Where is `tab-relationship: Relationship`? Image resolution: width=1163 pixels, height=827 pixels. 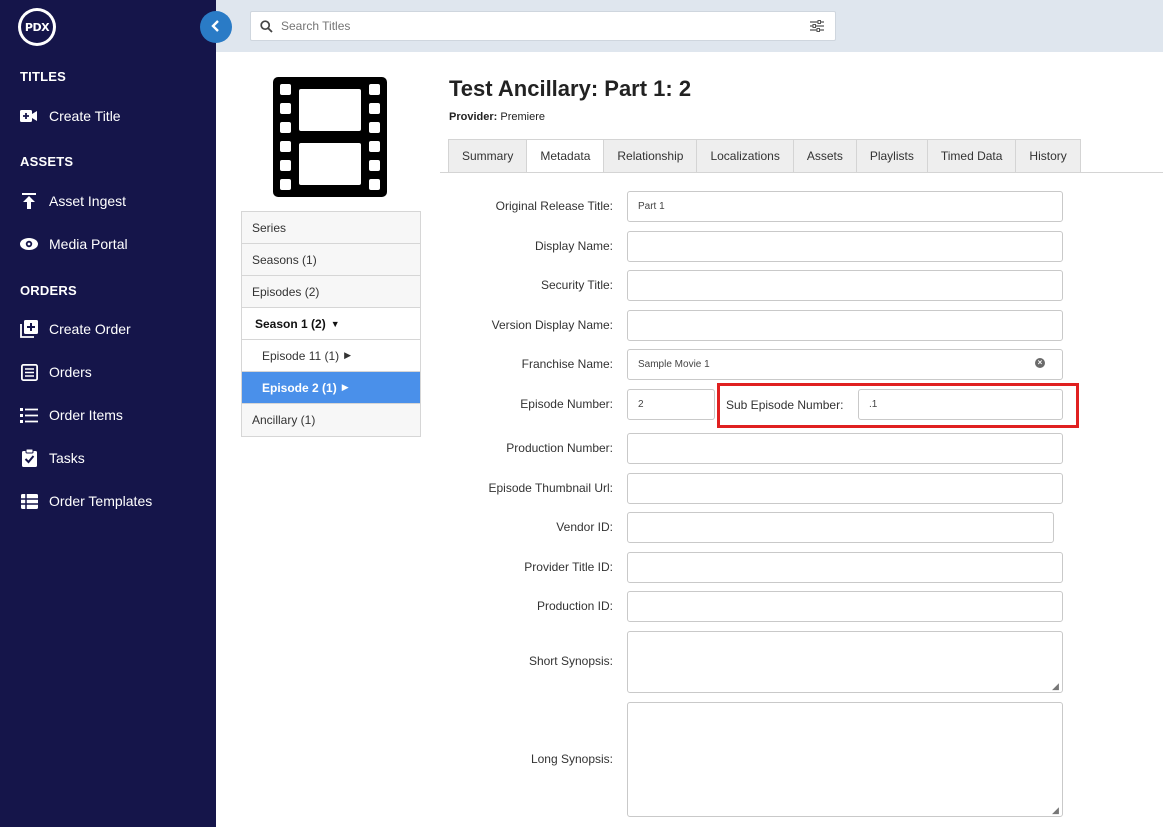 tab-relationship: Relationship is located at coordinates (651, 156).